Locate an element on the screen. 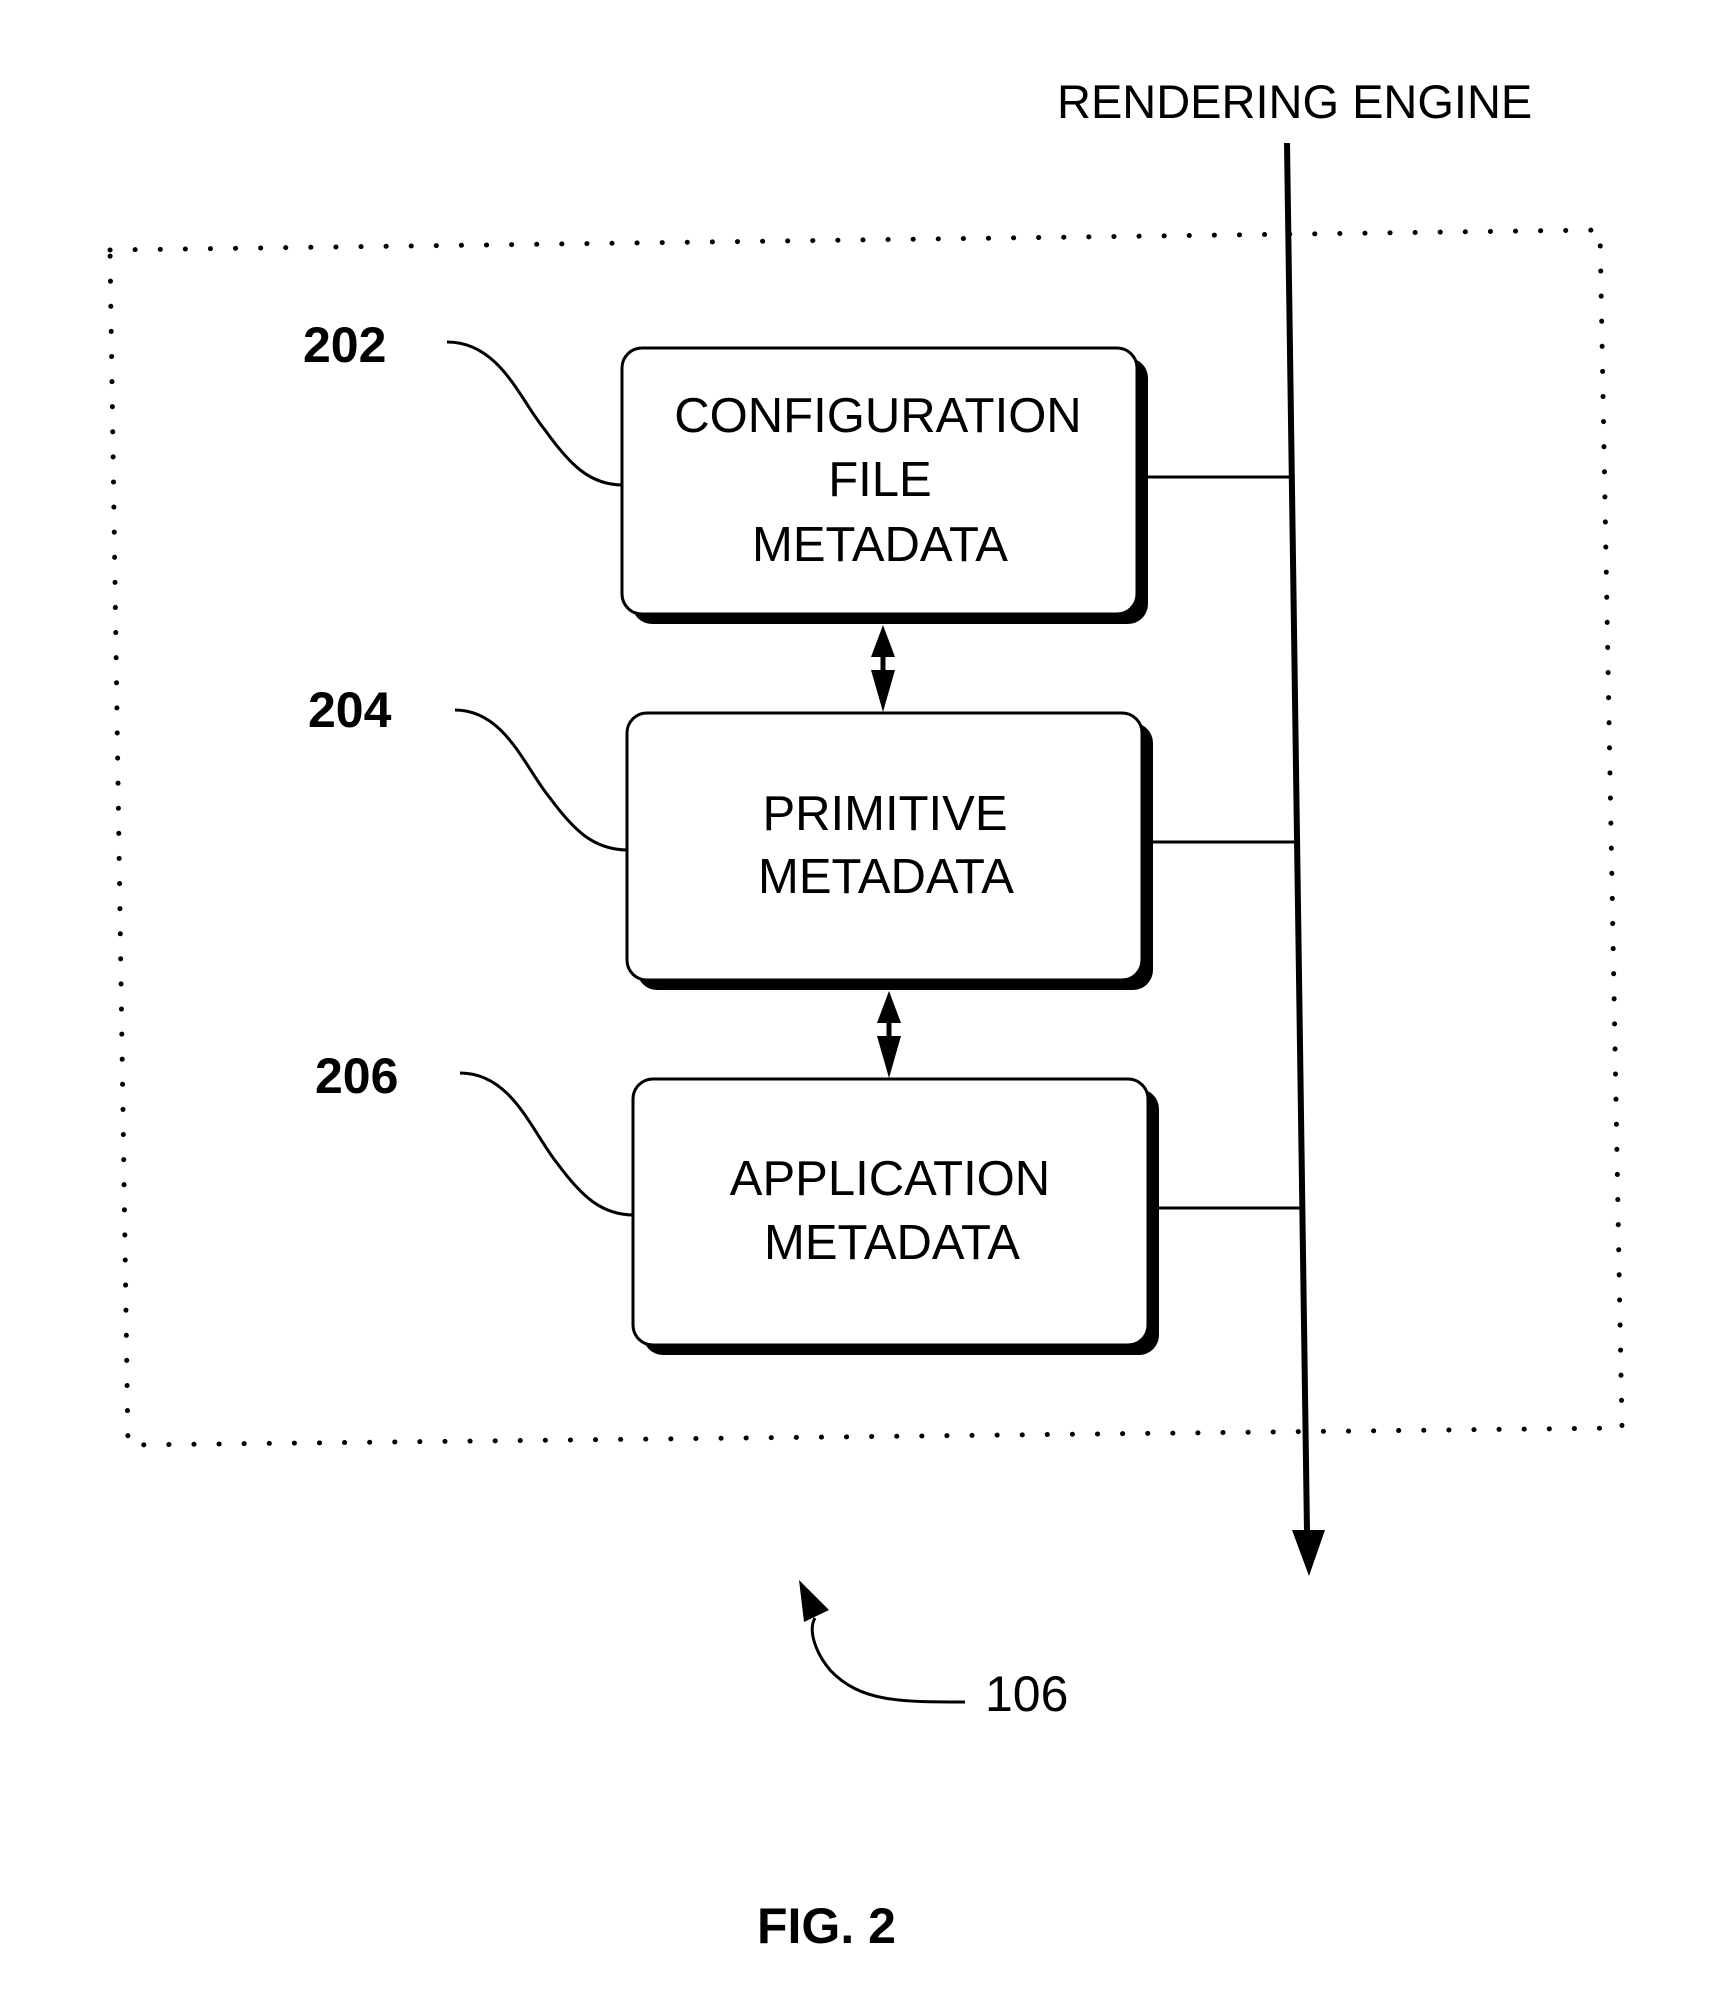 The height and width of the screenshot is (1999, 1735). block-configuration-file-metadata: CONFIGURATION FILE METADATA is located at coordinates (884, 485).